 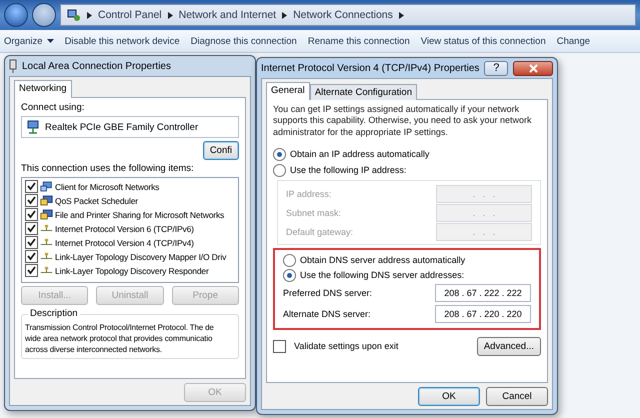 I want to click on group-title: Description, so click(x=54, y=313).